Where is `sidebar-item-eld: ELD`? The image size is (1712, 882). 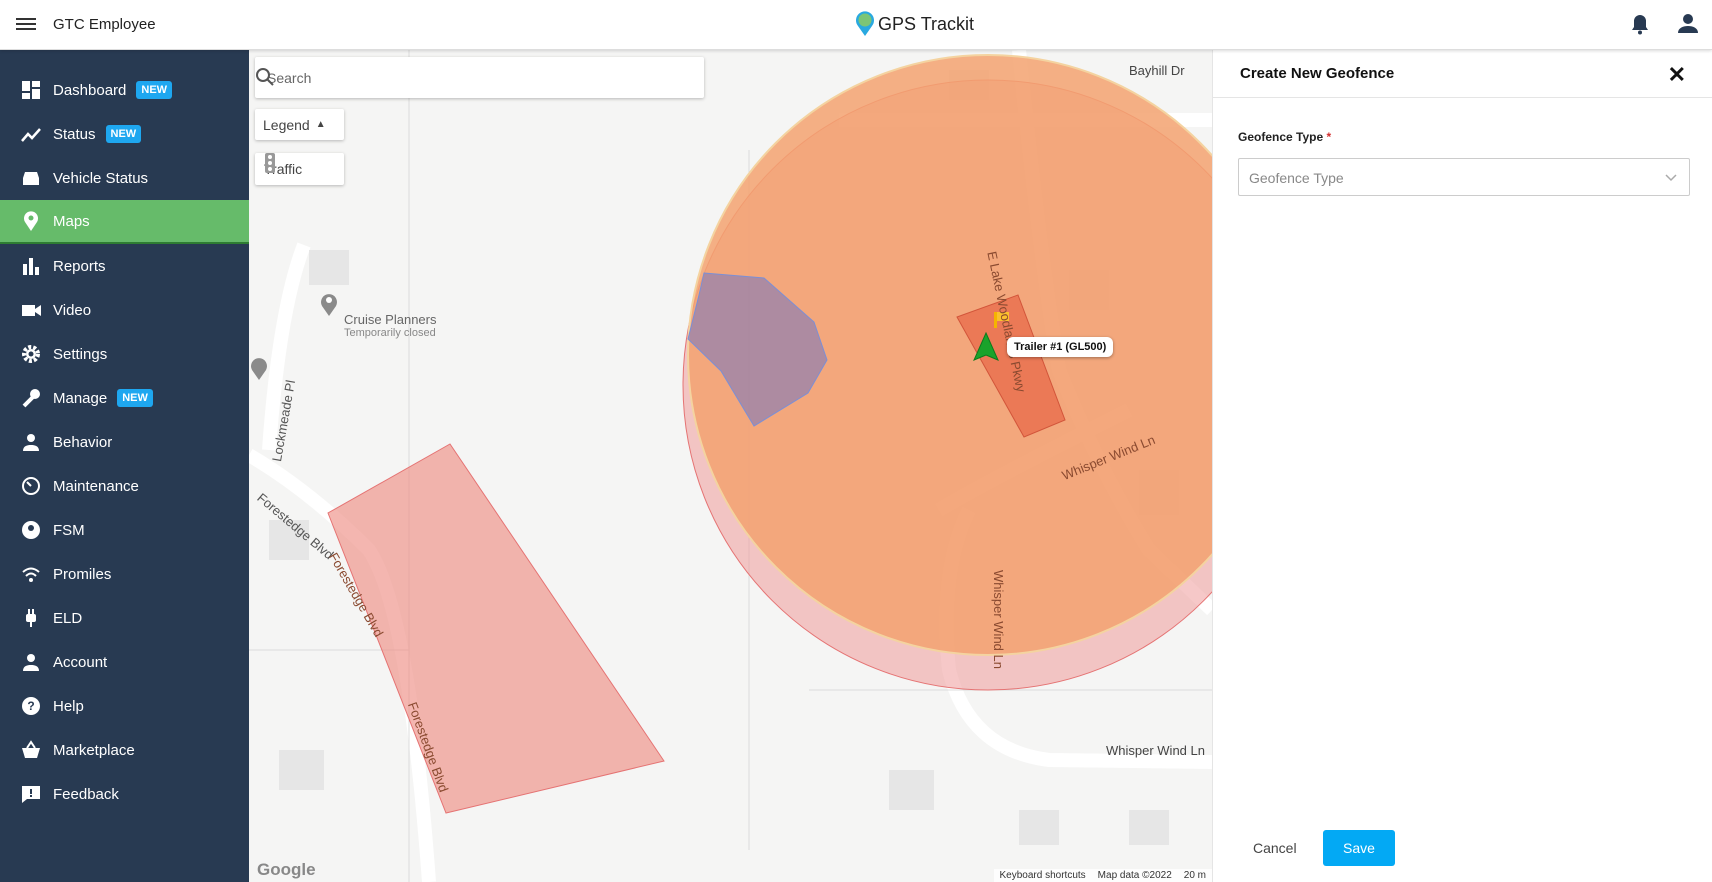 sidebar-item-eld: ELD is located at coordinates (124, 618).